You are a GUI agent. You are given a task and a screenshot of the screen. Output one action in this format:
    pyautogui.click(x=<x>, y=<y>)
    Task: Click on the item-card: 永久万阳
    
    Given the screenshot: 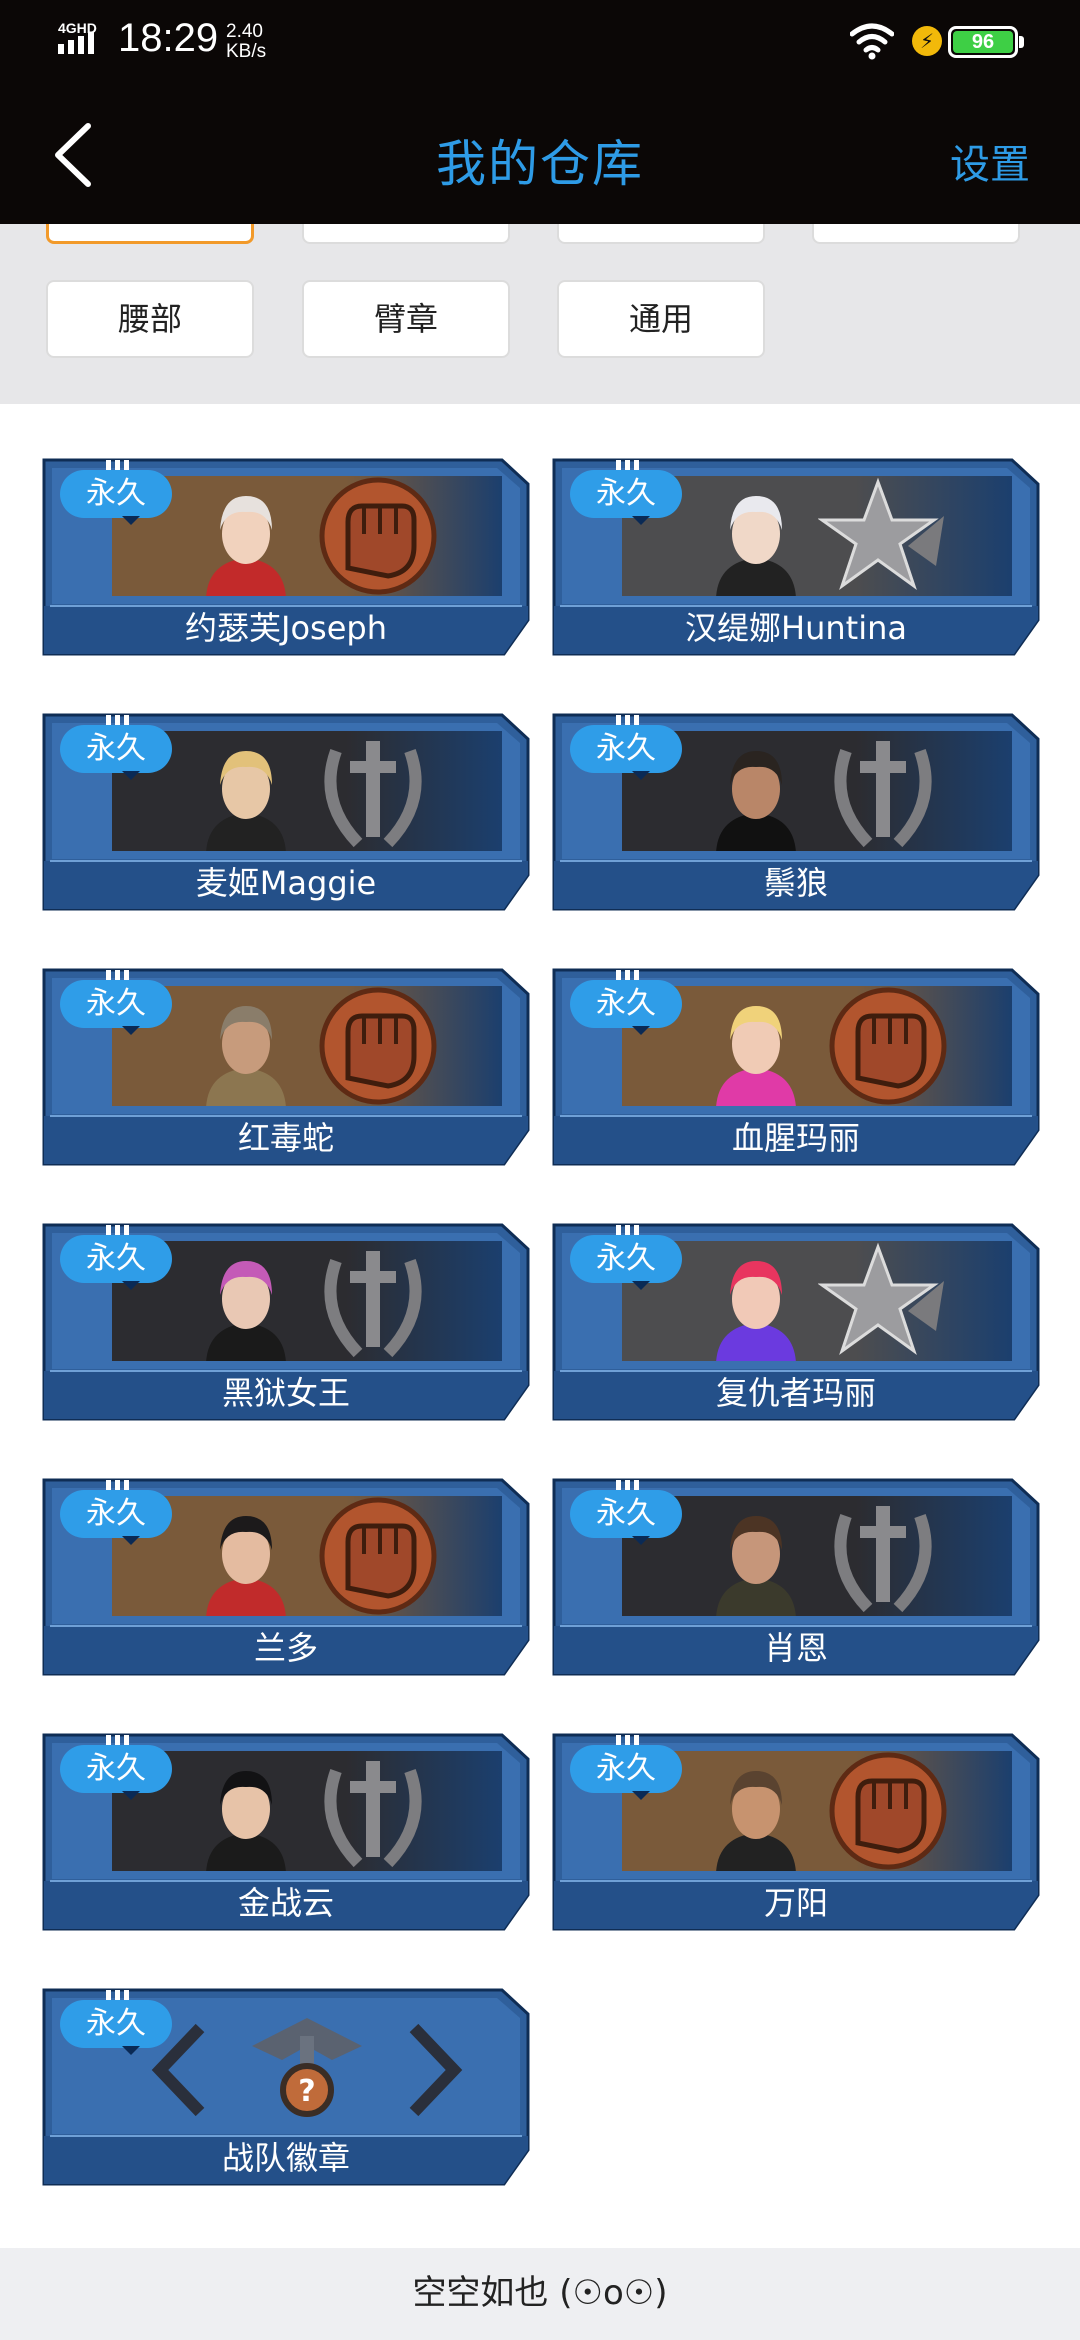 What is the action you would take?
    pyautogui.click(x=796, y=1833)
    